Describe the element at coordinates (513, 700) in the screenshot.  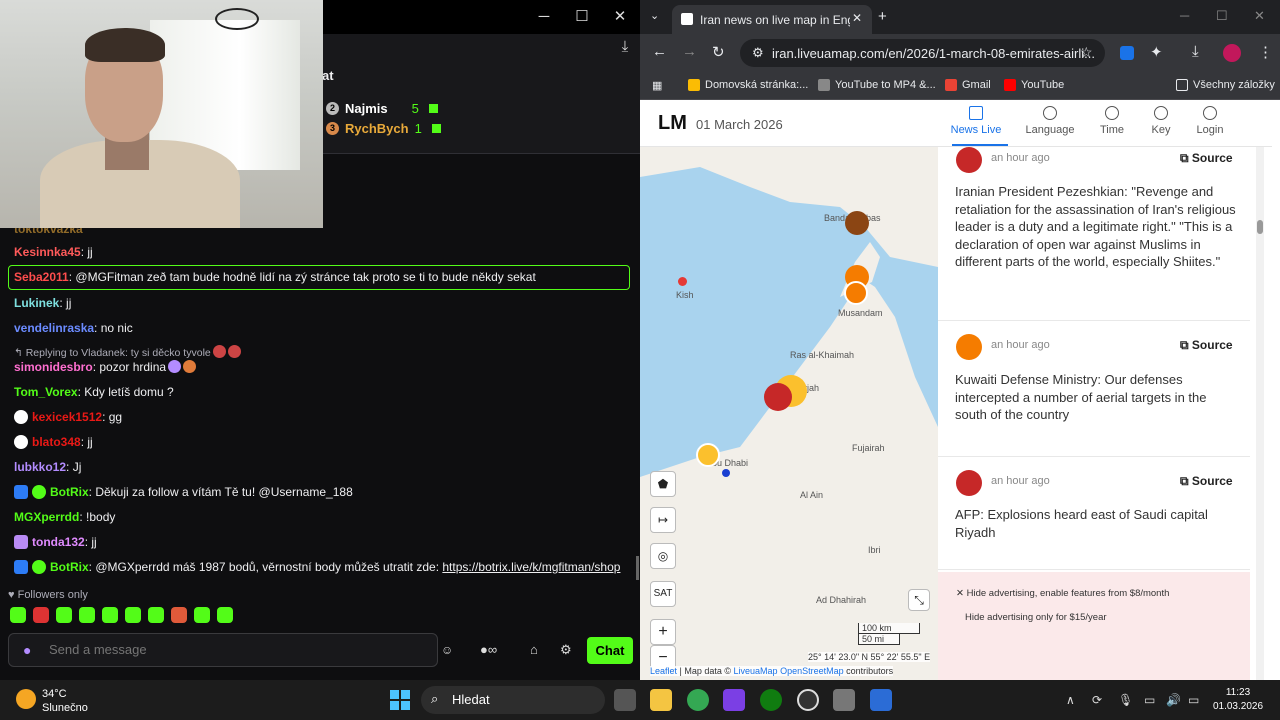
I see `taskbar-search: ⌕ Hledat` at that location.